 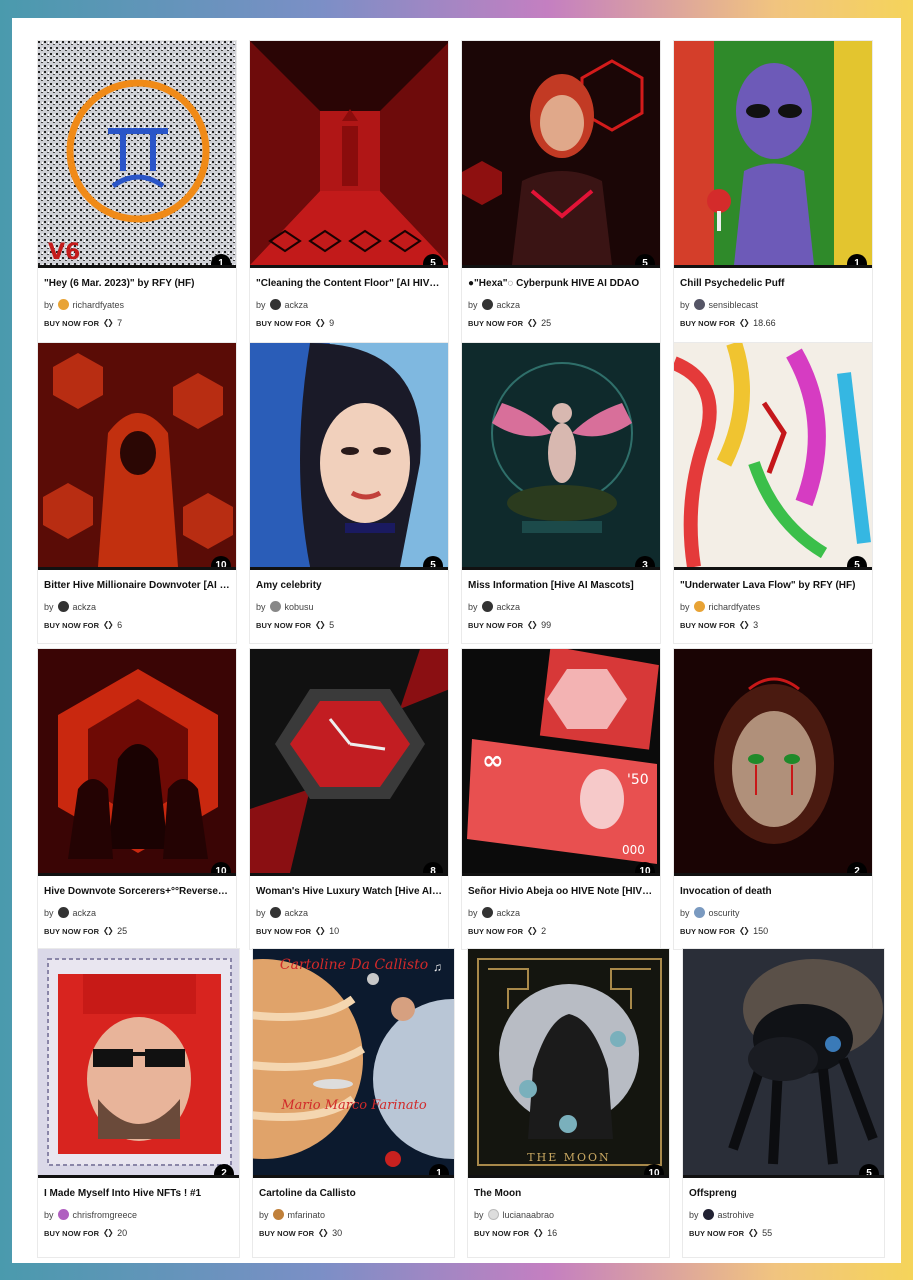 I want to click on price-line: BUY NOW FOR 9, so click(x=349, y=323).